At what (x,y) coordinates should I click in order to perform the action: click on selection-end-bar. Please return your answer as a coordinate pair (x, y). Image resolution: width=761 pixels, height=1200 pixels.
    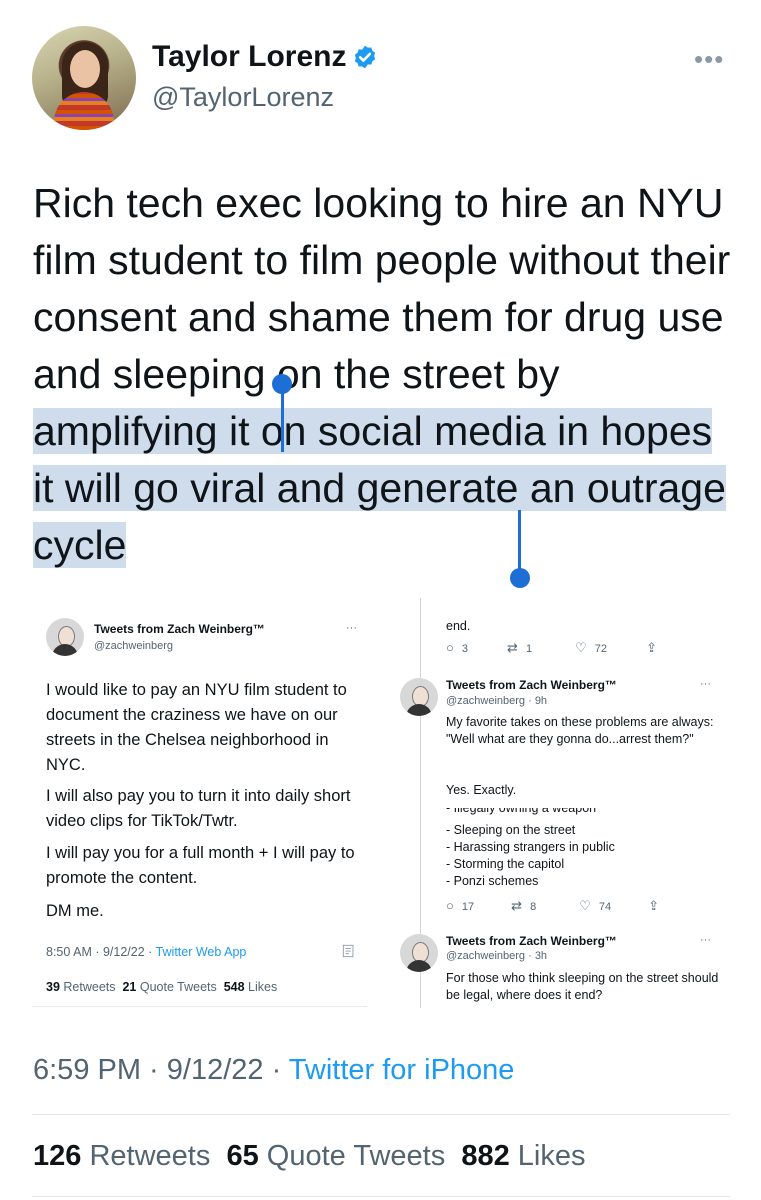
    Looking at the image, I should click on (519, 541).